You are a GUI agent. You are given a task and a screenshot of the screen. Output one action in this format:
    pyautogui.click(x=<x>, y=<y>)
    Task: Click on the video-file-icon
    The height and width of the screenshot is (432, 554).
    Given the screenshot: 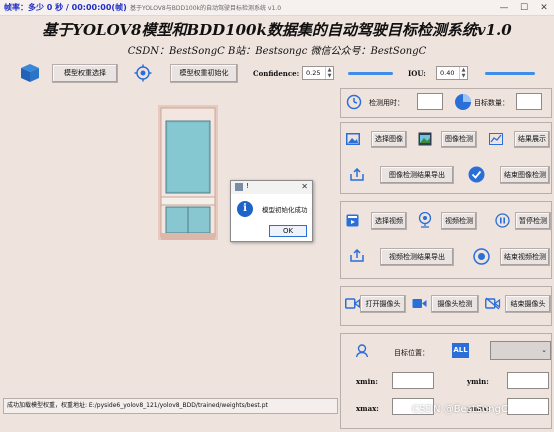 What is the action you would take?
    pyautogui.click(x=352, y=220)
    